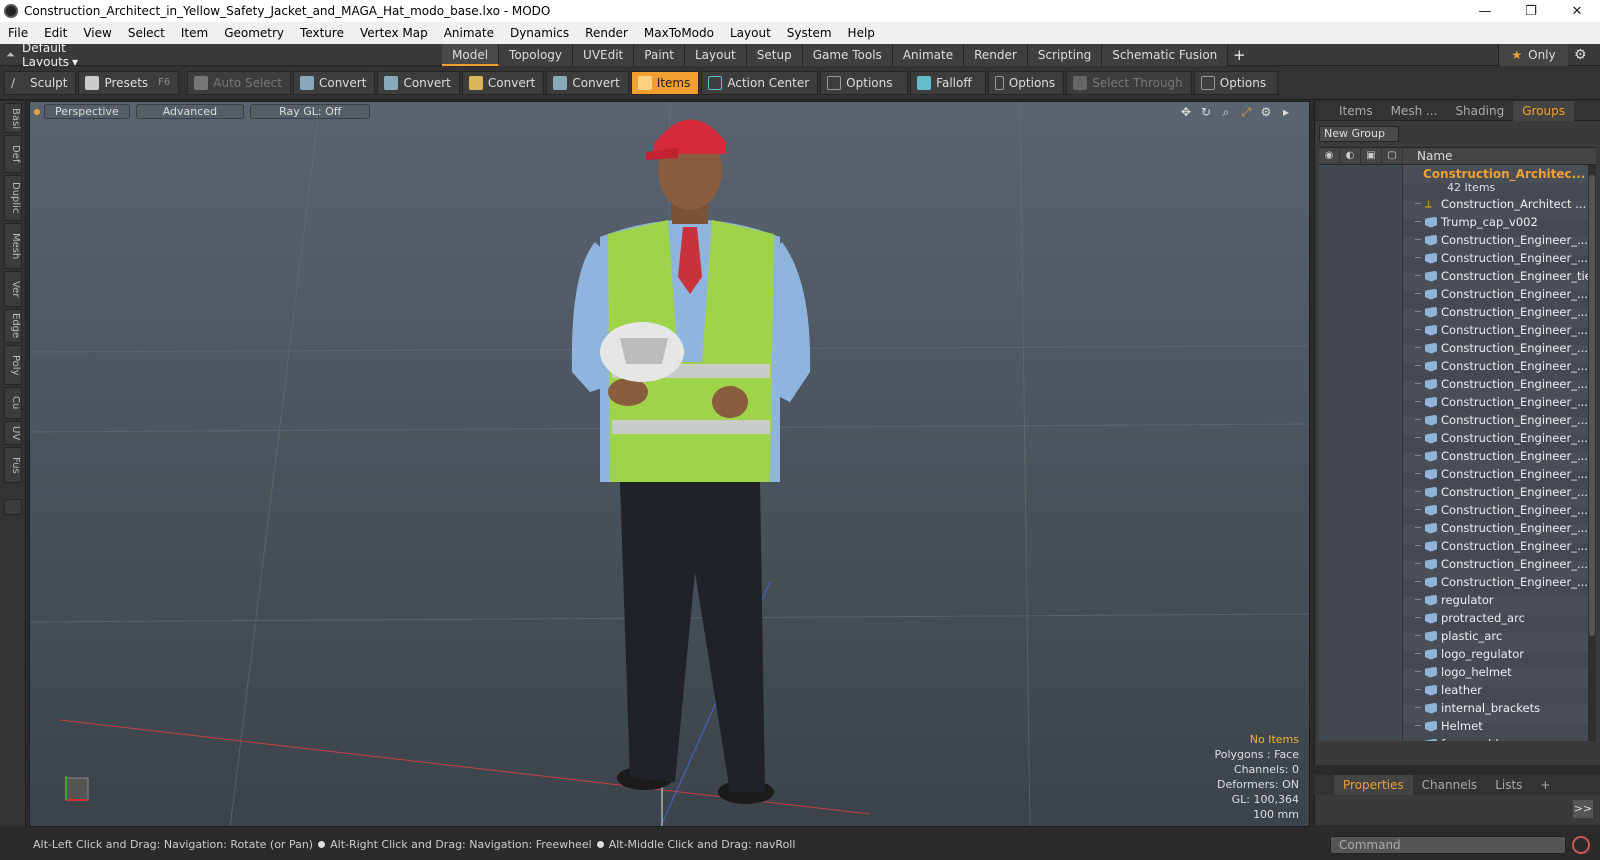 The height and width of the screenshot is (860, 1600). What do you see at coordinates (1457, 276) in the screenshot?
I see `list-item: Construction_Engineer_tie` at bounding box center [1457, 276].